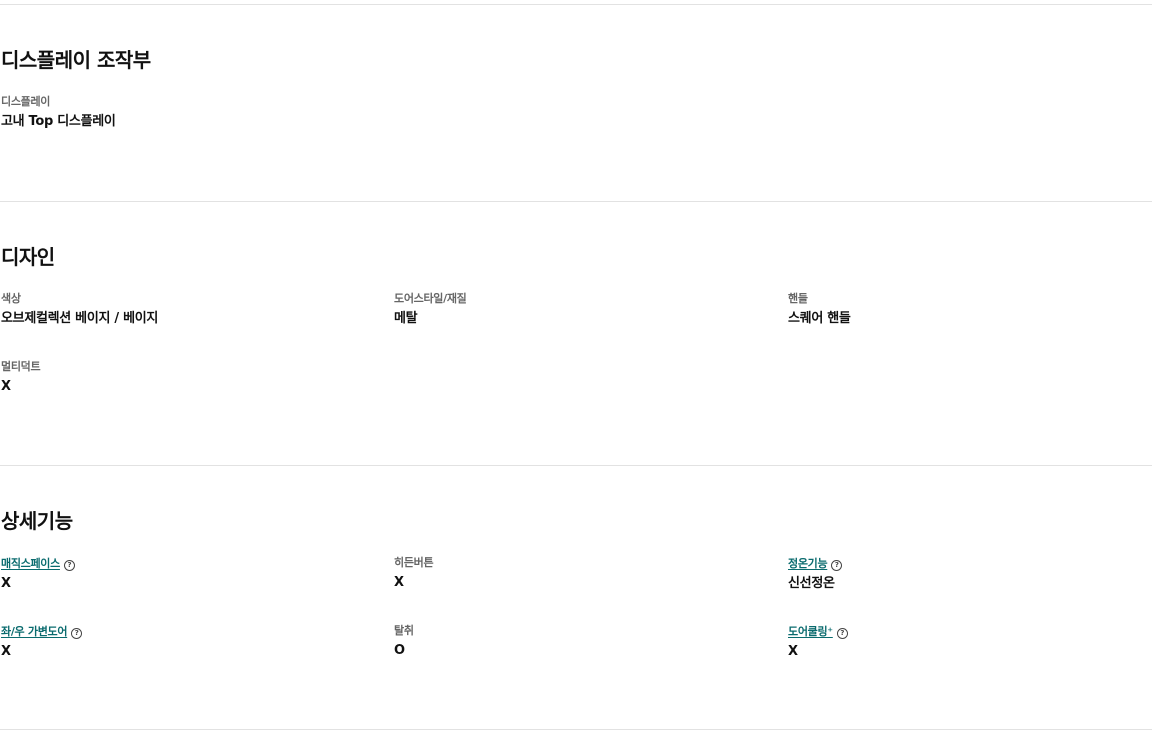  What do you see at coordinates (34, 632) in the screenshot?
I see `variable-door-link: 좌/우 가변도어` at bounding box center [34, 632].